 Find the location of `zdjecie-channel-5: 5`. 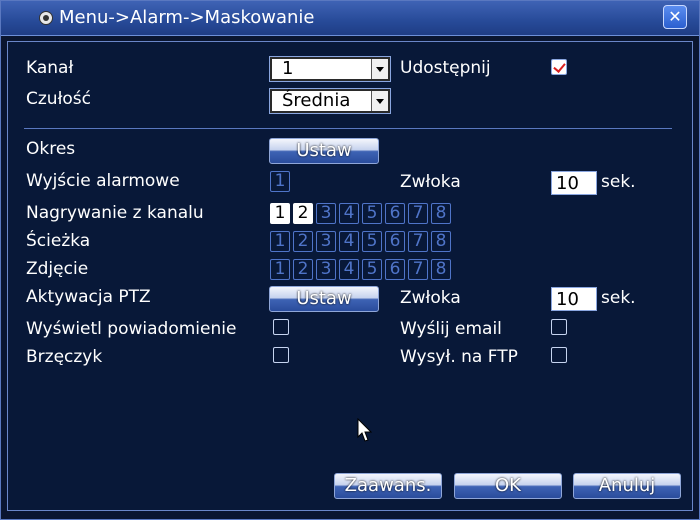

zdjecie-channel-5: 5 is located at coordinates (372, 269).